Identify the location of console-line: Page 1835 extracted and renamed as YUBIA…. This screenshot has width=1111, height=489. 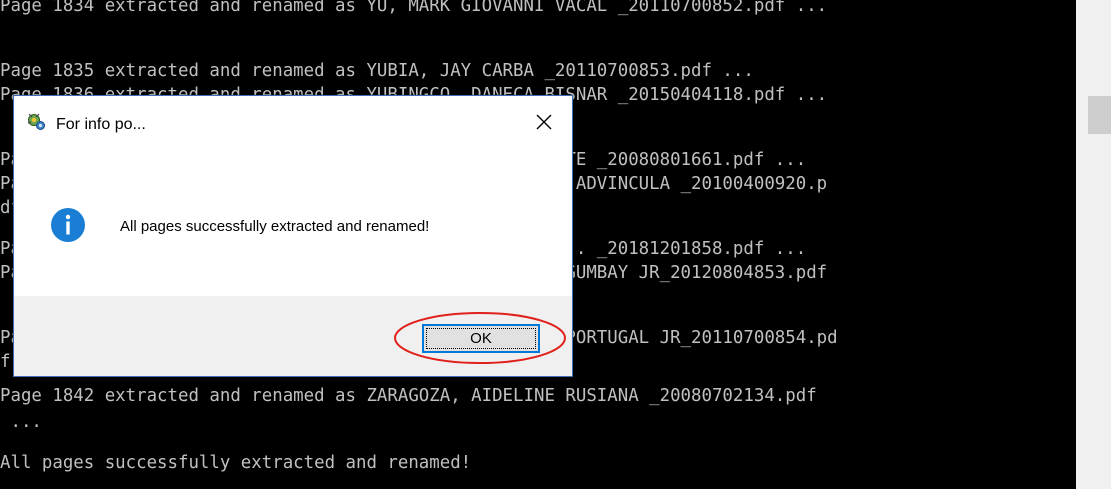
(377, 71).